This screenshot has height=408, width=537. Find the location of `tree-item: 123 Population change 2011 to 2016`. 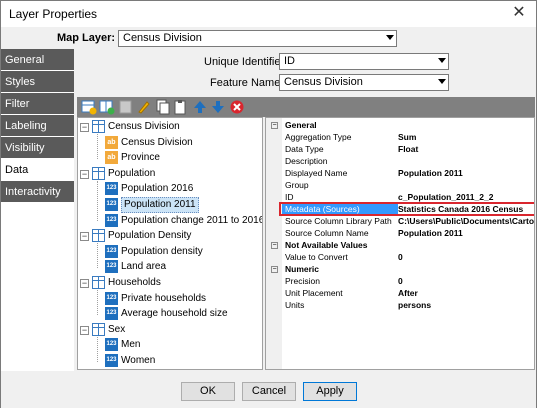

tree-item: 123 Population change 2011 to 2016 is located at coordinates (170, 221).